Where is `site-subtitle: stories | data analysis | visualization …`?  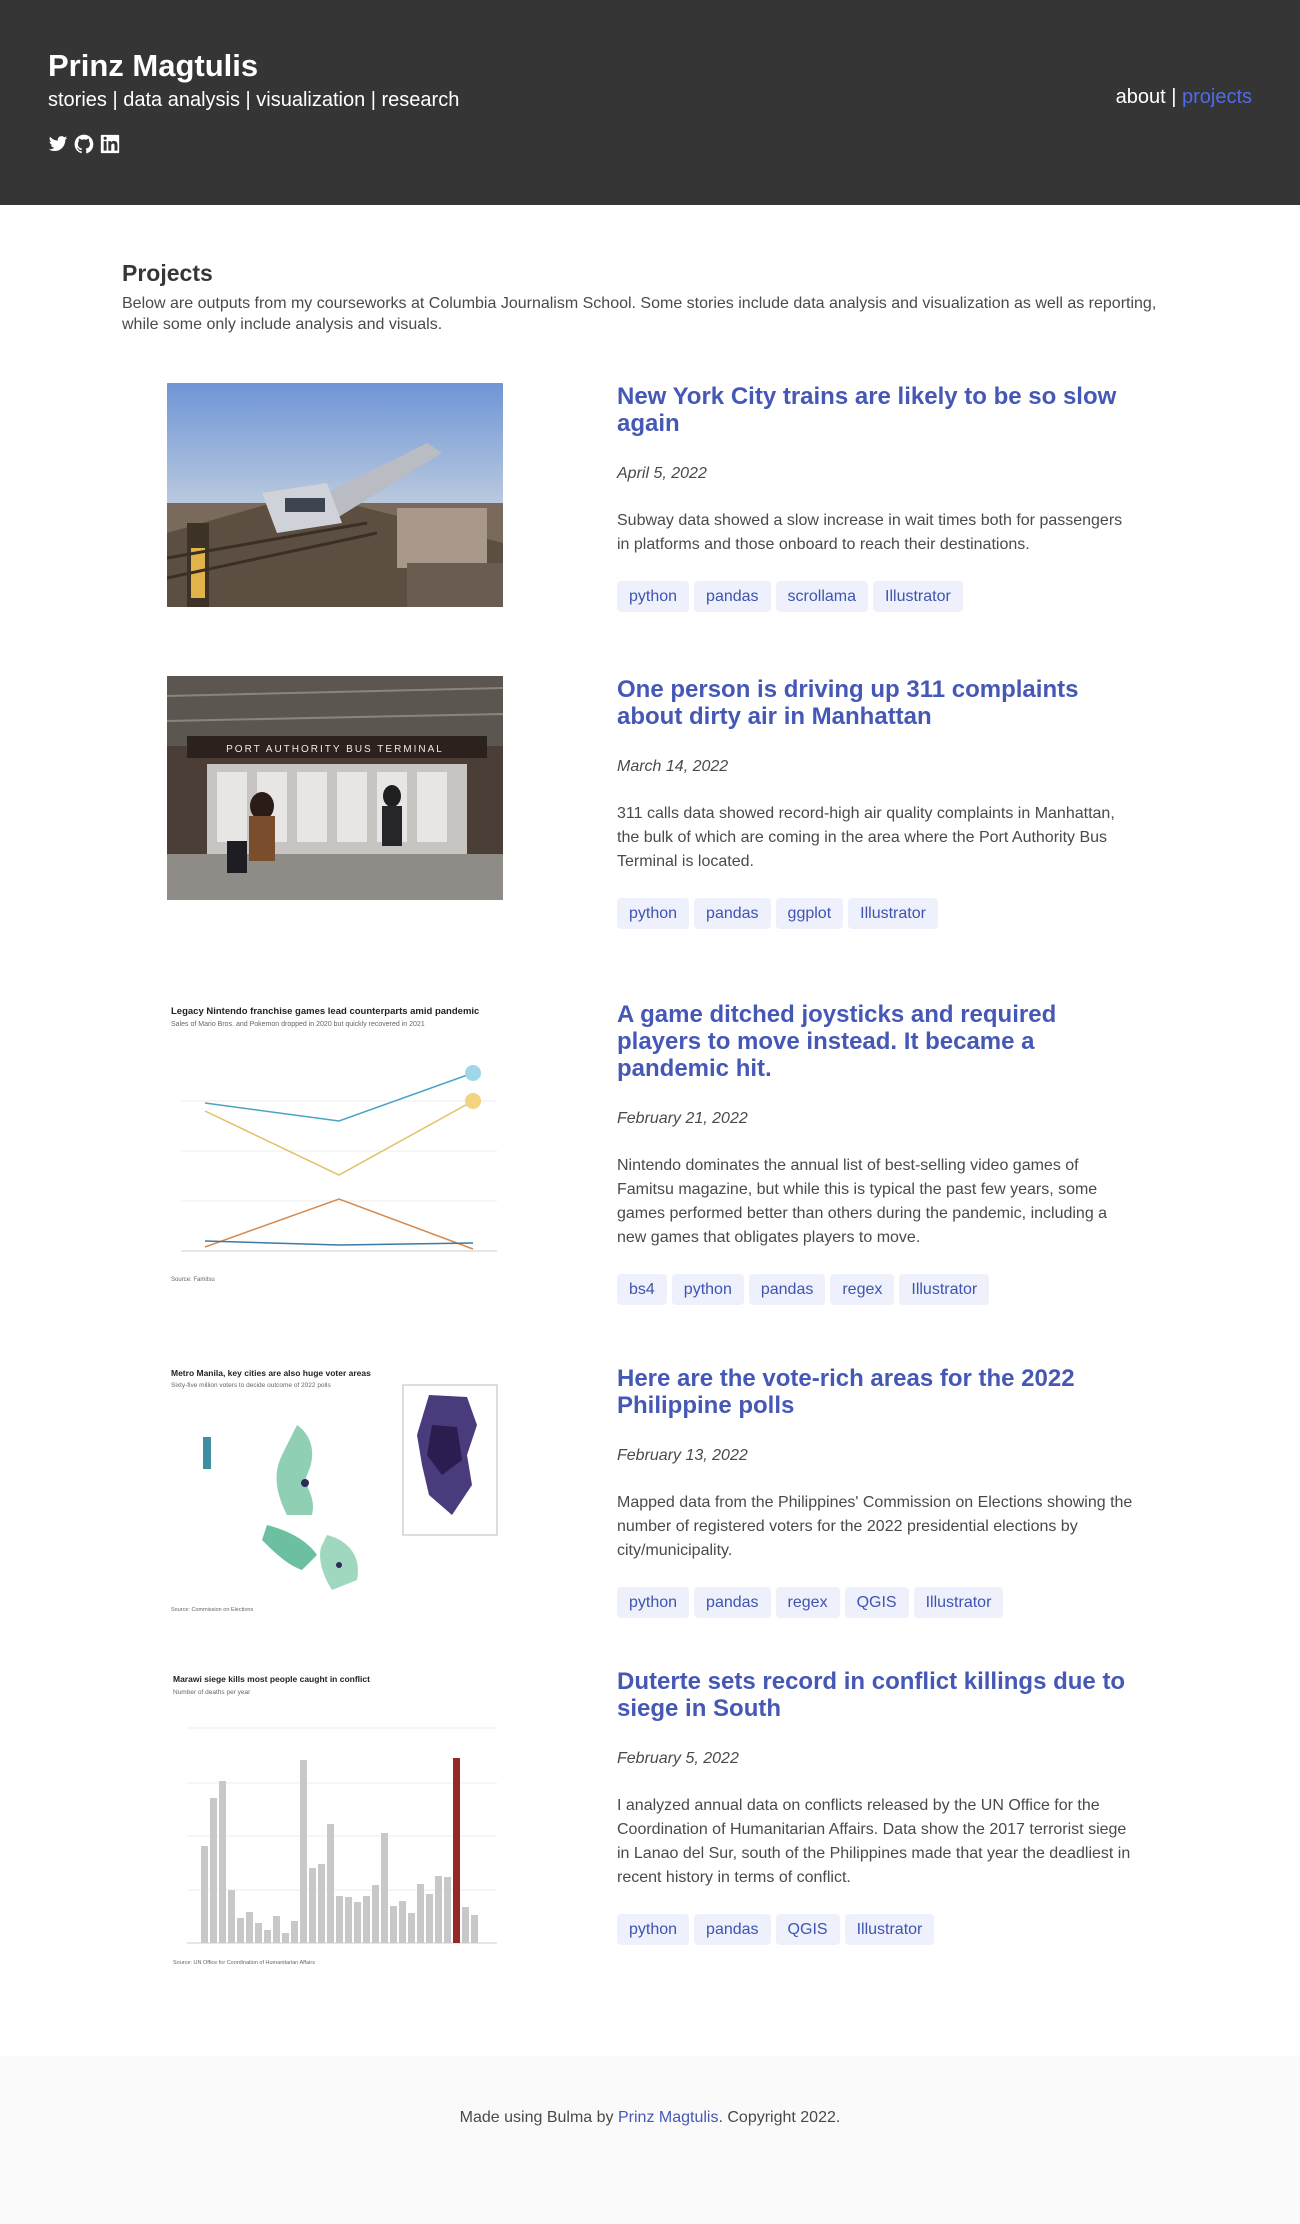 site-subtitle: stories | data analysis | visualization … is located at coordinates (254, 100).